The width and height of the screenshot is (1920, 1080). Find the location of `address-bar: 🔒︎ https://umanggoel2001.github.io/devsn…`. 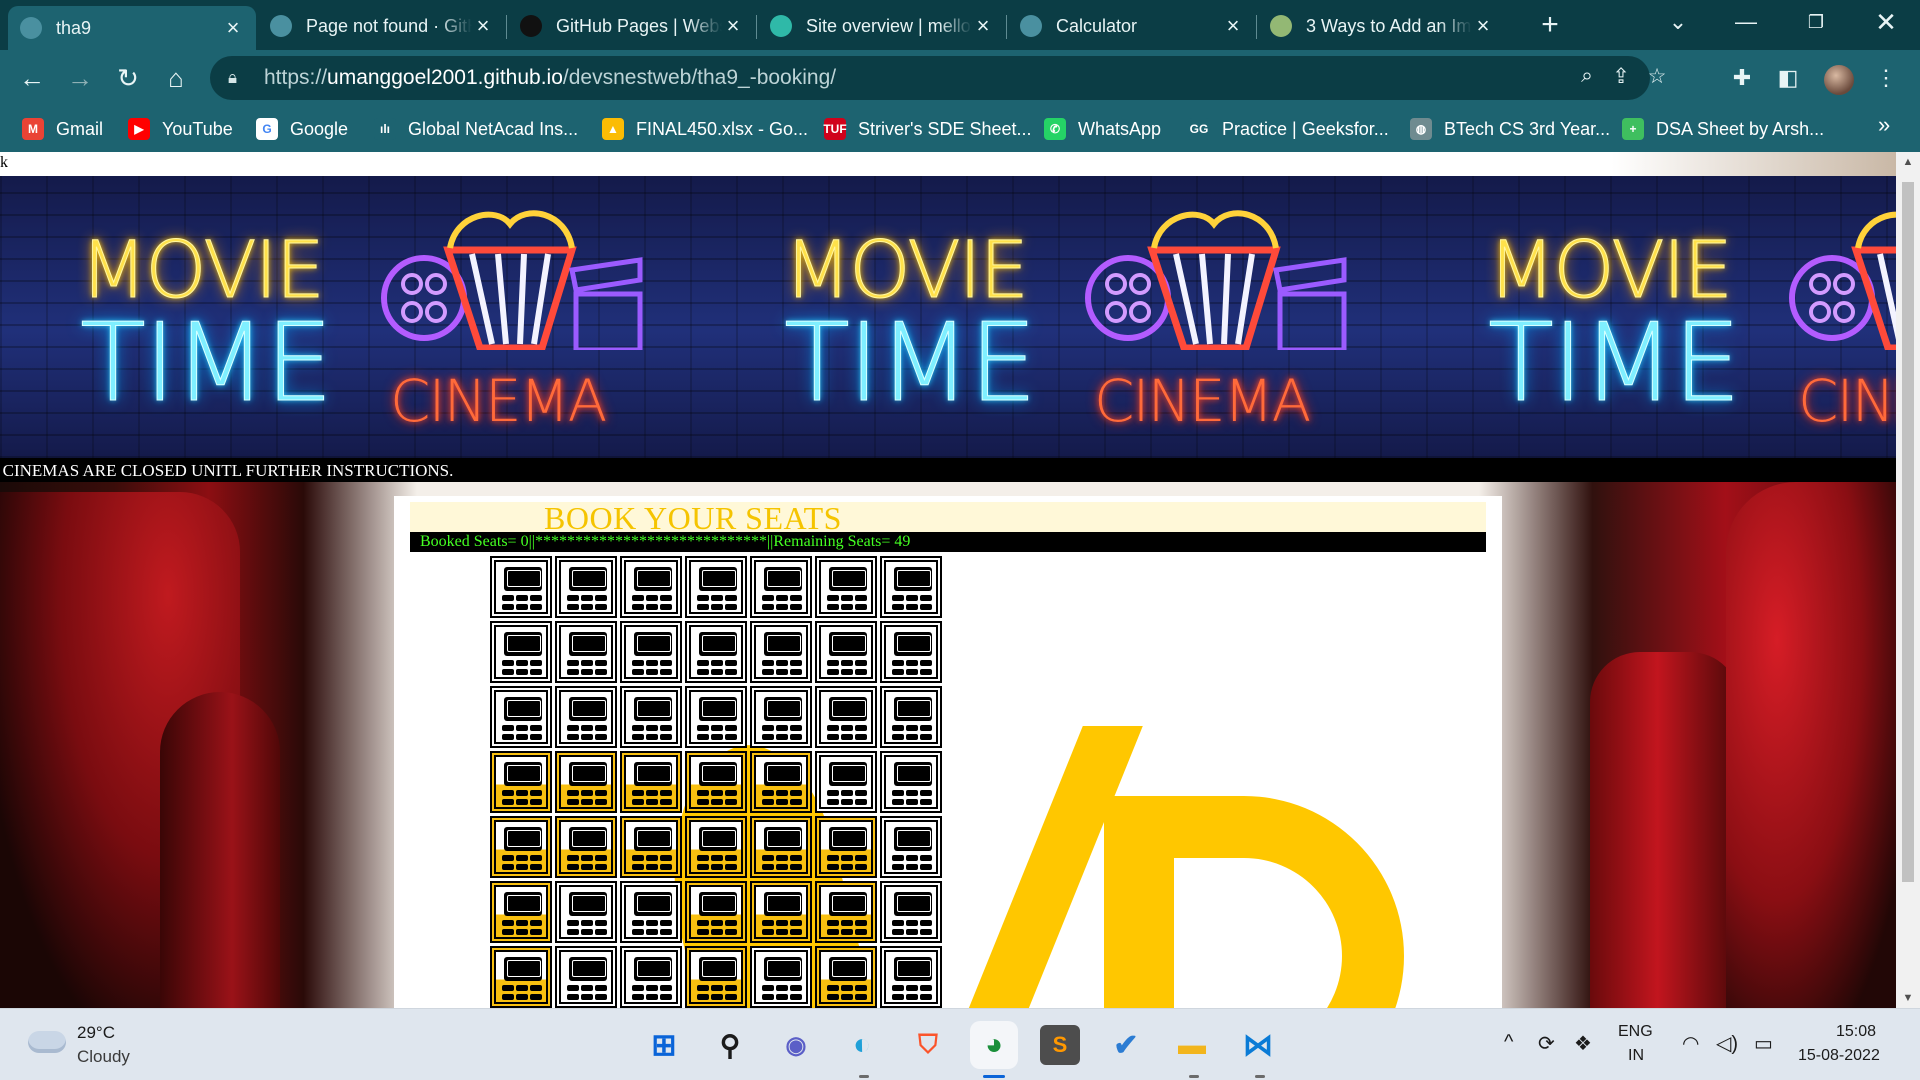

address-bar: 🔒︎ https://umanggoel2001.github.io/devsn… is located at coordinates (938, 78).